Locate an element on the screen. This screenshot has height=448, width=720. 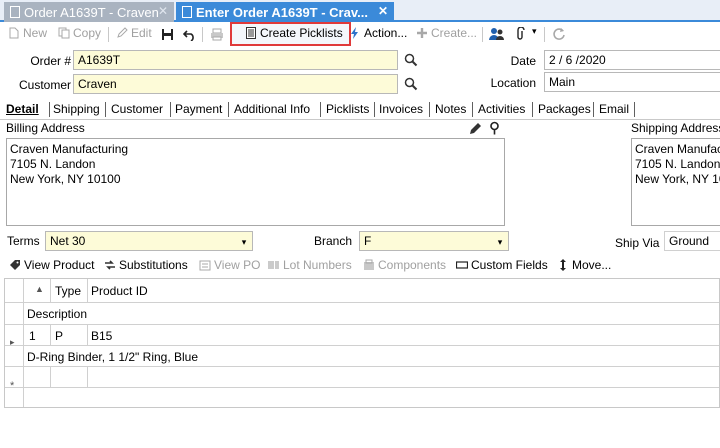
lot-numbers-button: Lot Numbers is located at coordinates (310, 266).